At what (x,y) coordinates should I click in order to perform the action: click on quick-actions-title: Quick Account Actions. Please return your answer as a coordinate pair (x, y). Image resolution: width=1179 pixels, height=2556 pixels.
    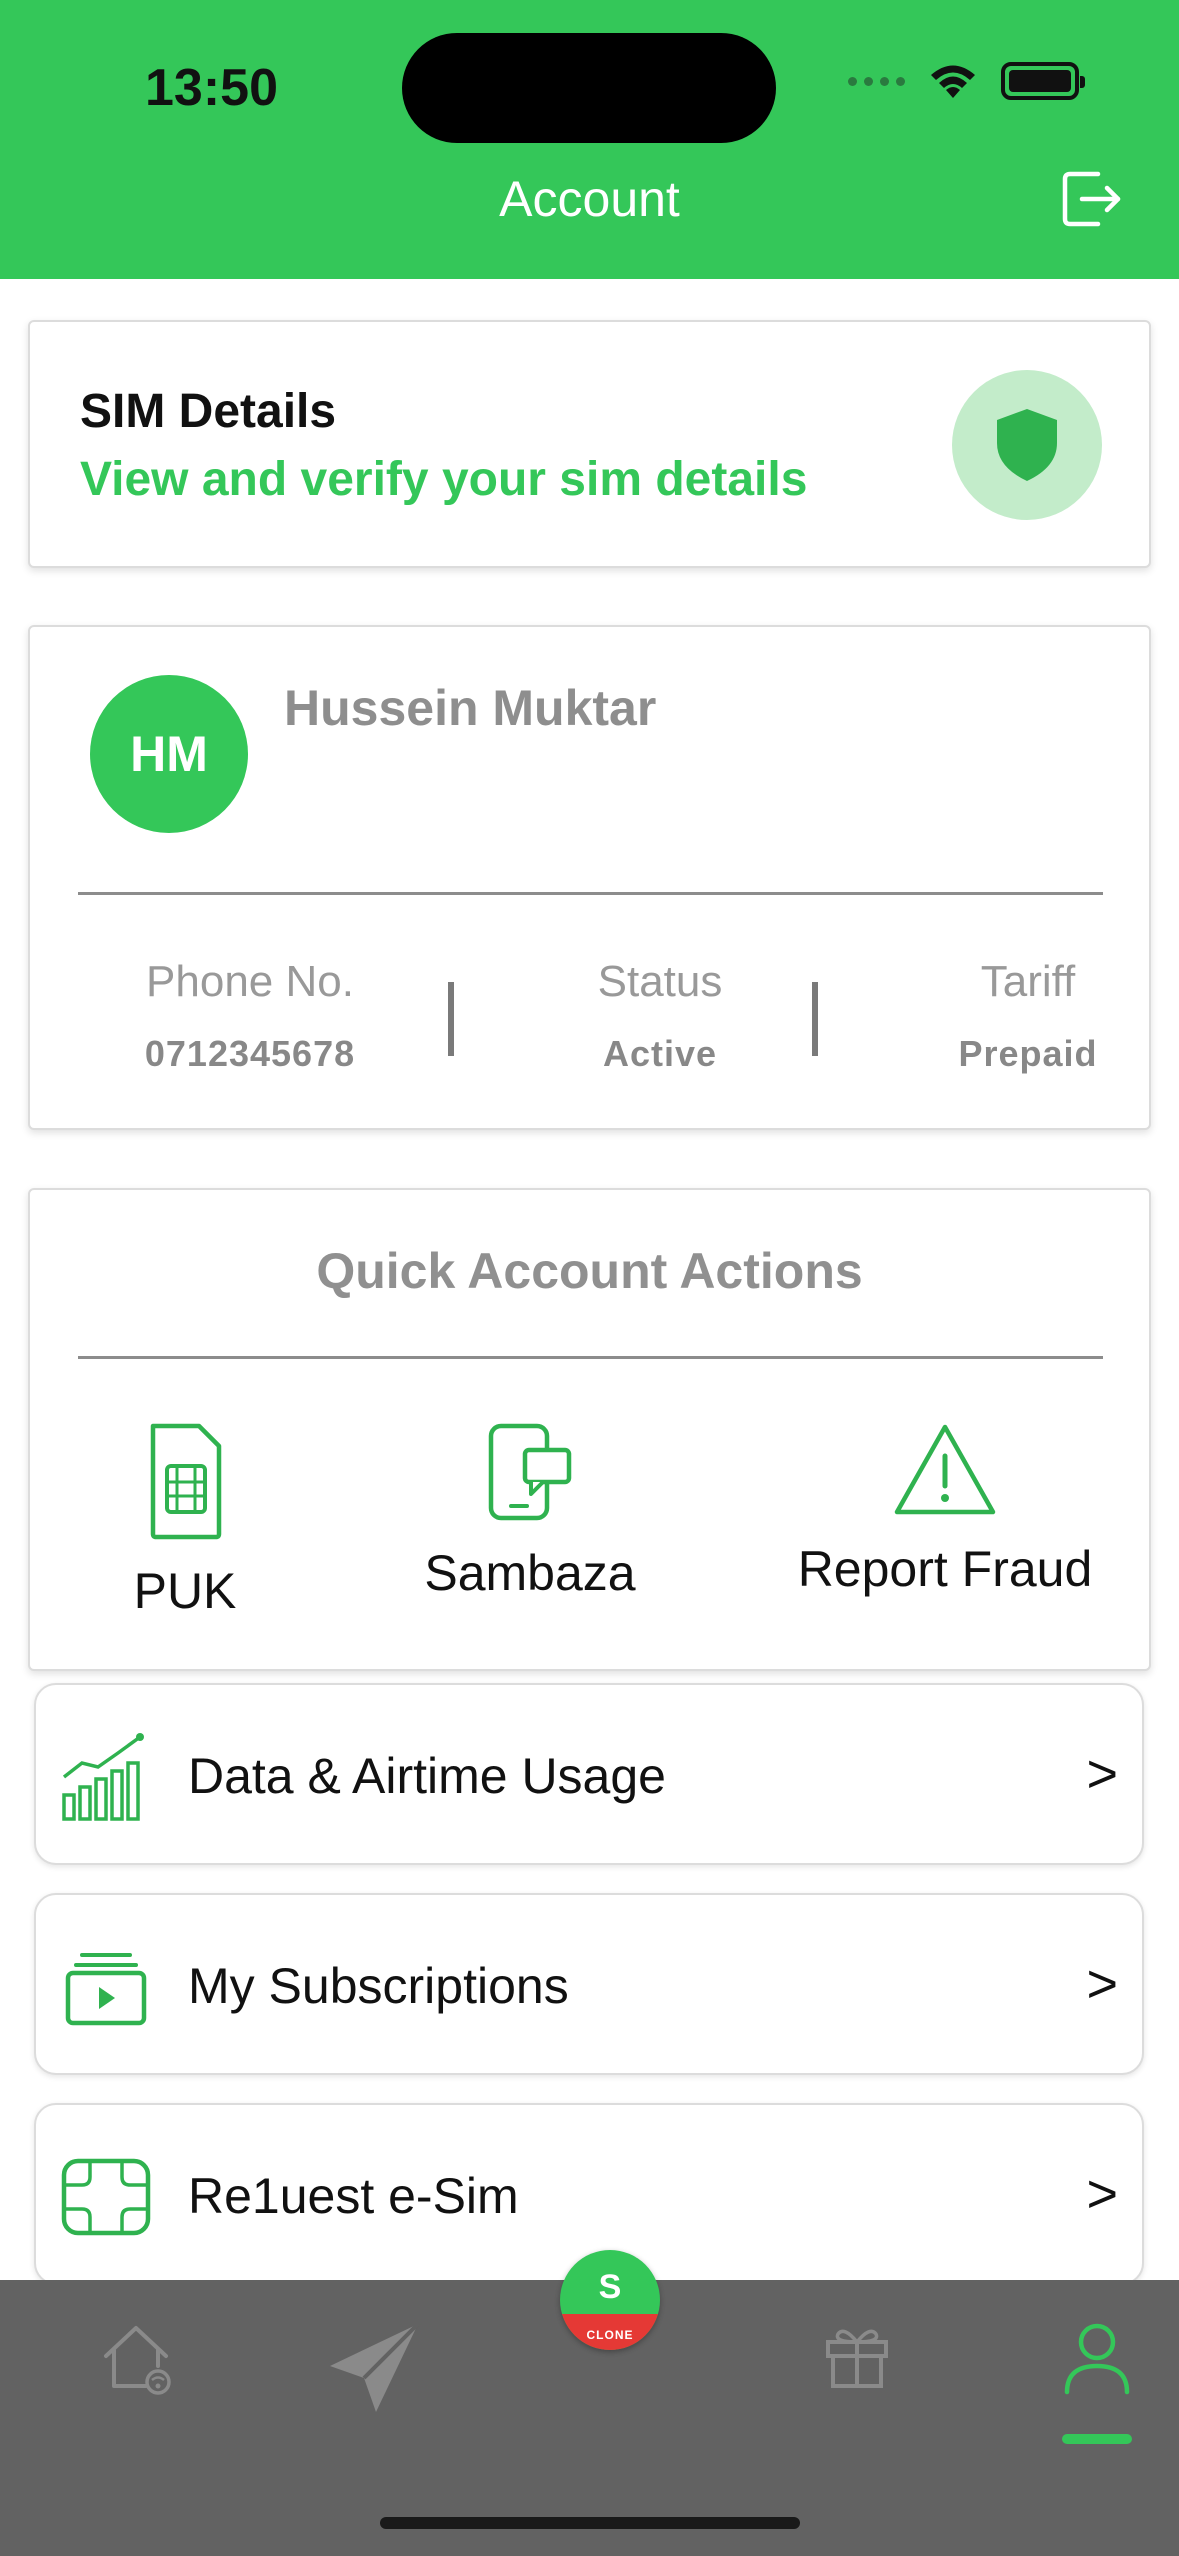
    Looking at the image, I should click on (589, 1271).